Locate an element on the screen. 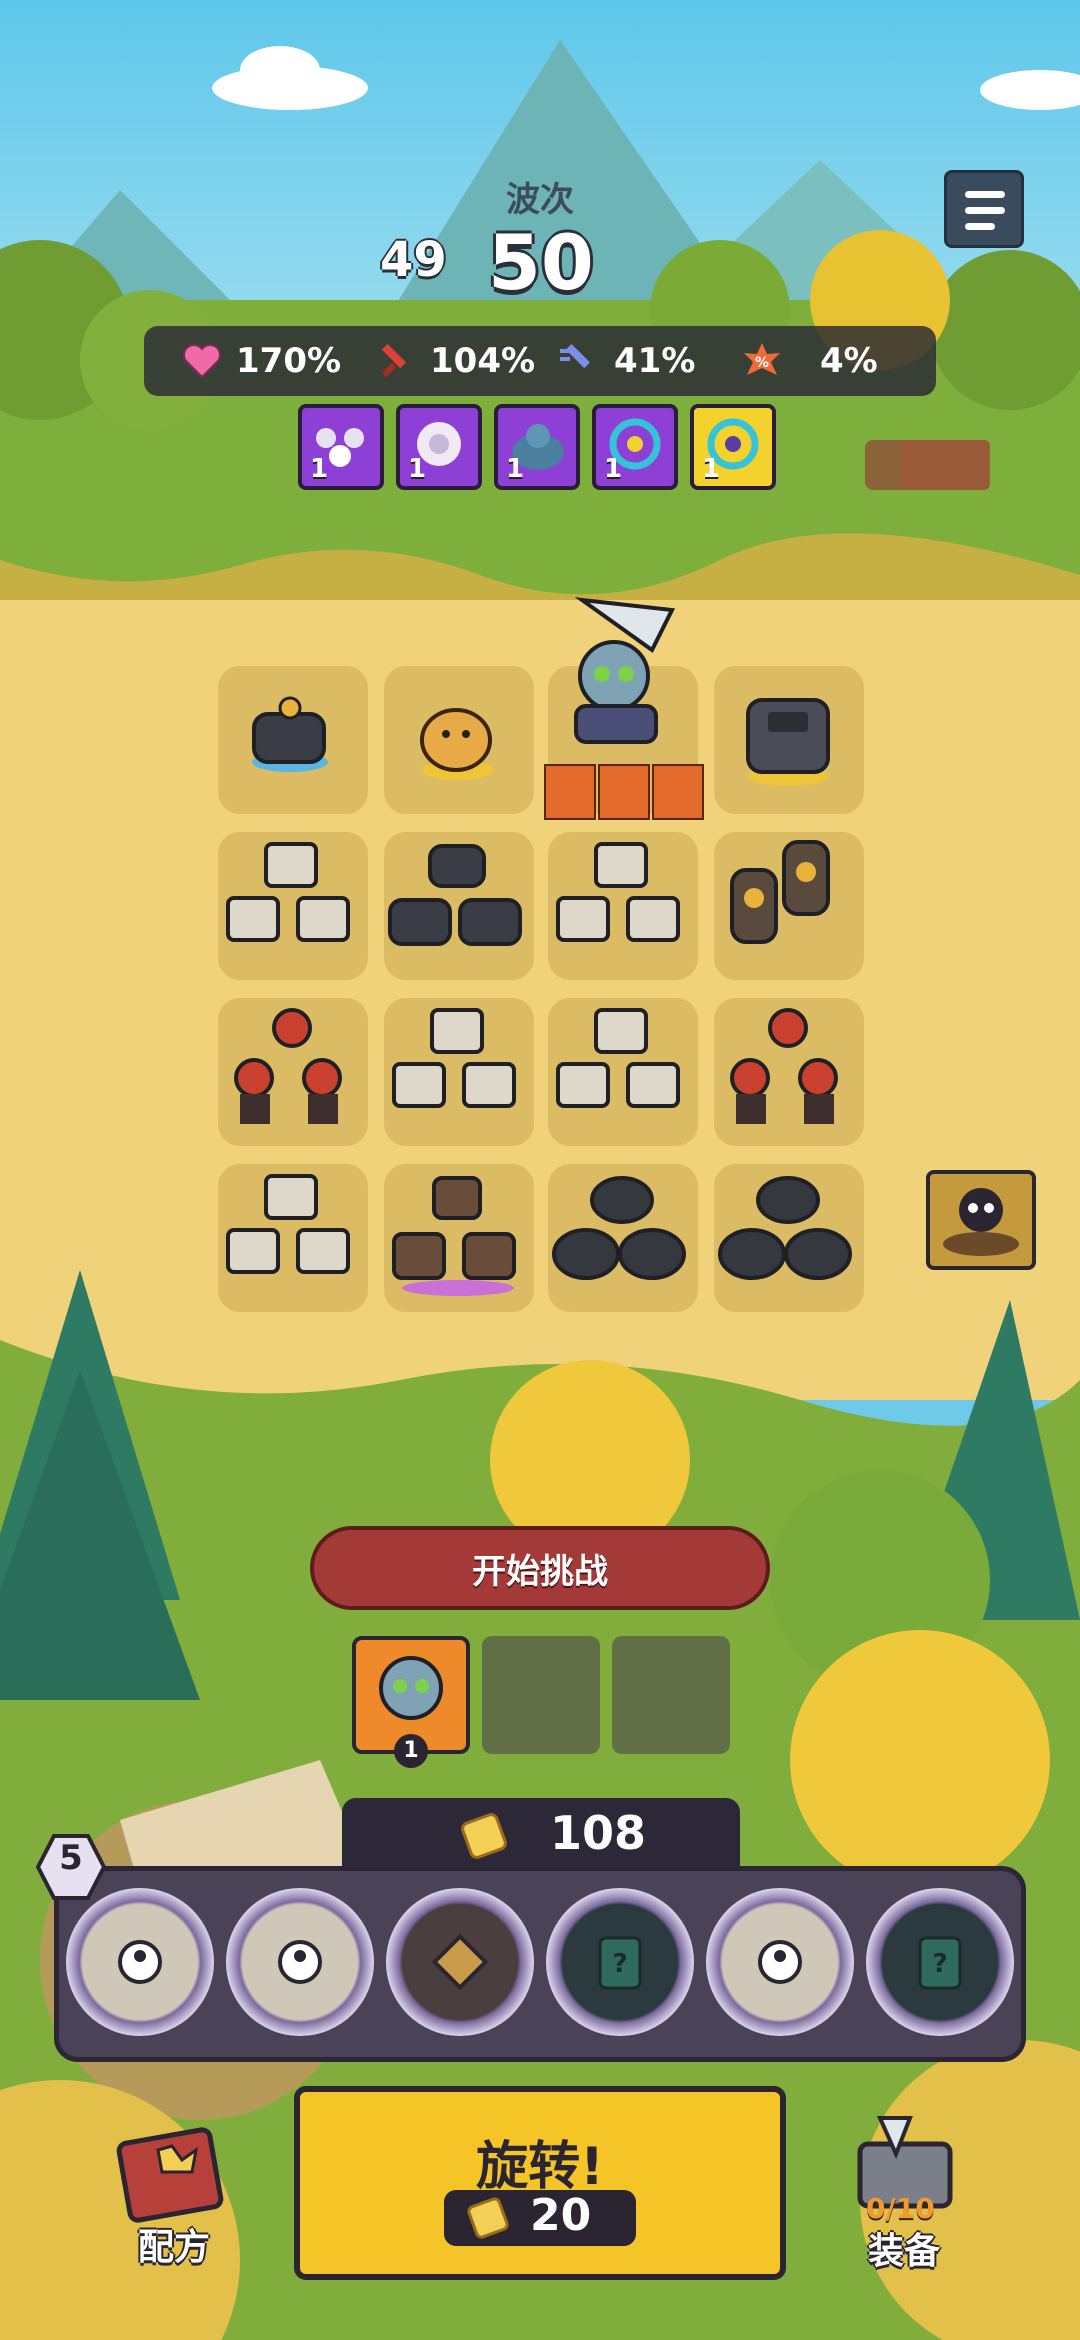 This screenshot has height=2340, width=1080. start-challenge-button: 开始挑战 is located at coordinates (540, 1568).